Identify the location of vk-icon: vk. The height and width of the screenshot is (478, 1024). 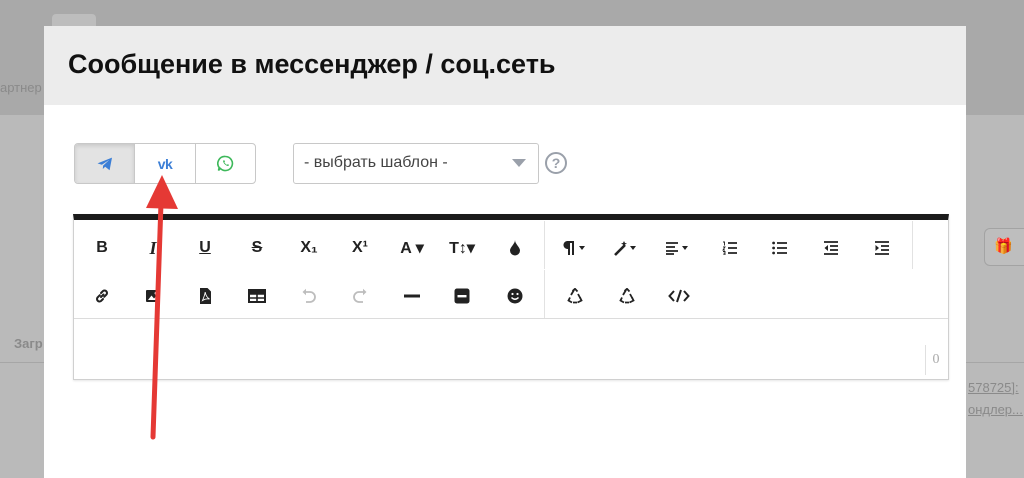
(165, 163).